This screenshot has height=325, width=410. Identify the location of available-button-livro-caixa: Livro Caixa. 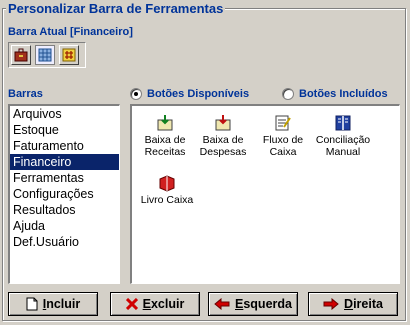
(167, 190).